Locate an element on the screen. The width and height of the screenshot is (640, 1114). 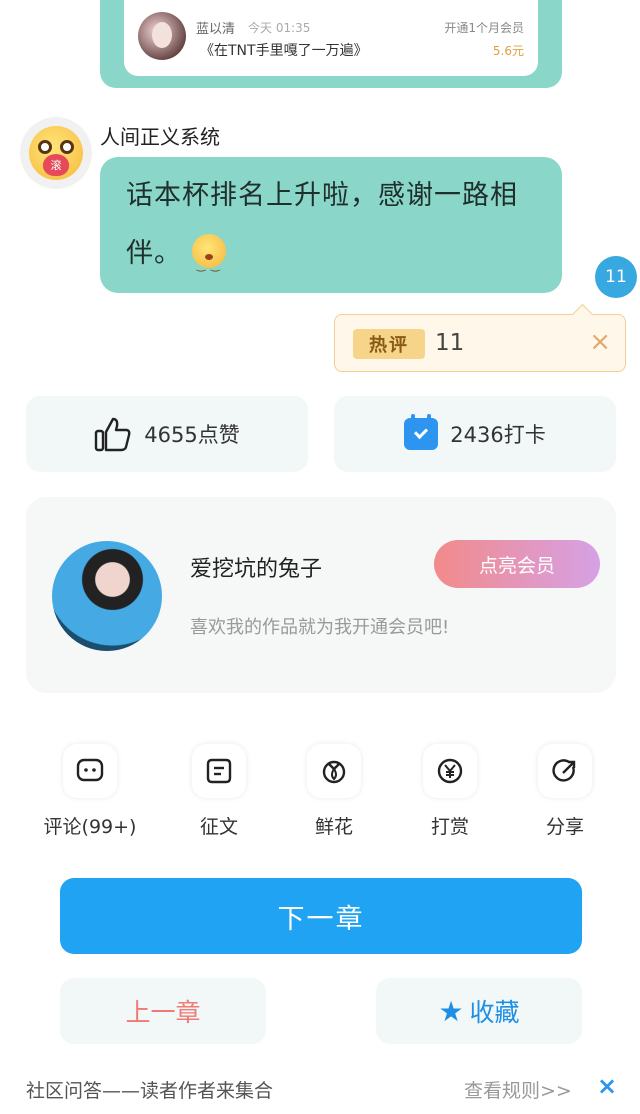
checkin-button: 2436打卡 is located at coordinates (475, 434).